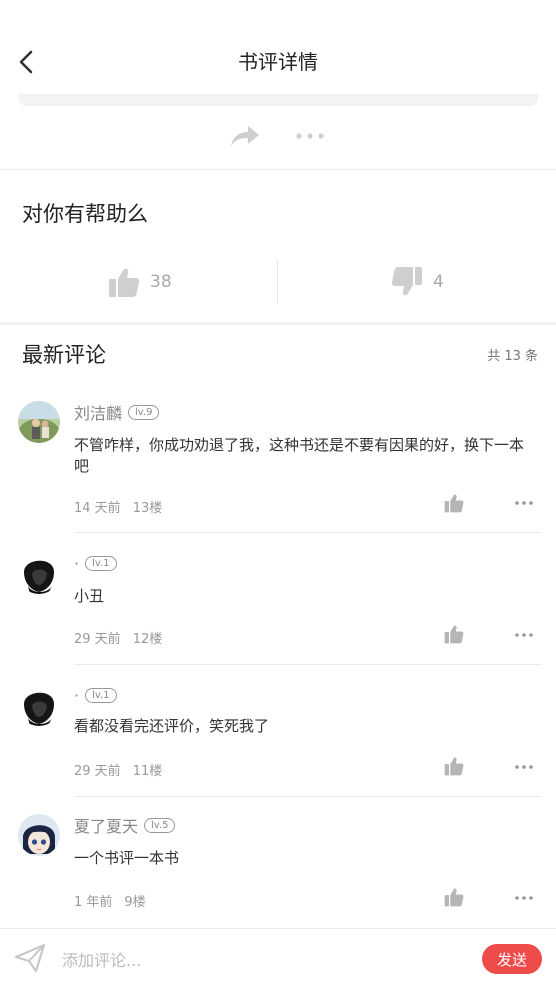  What do you see at coordinates (278, 617) in the screenshot?
I see `comment-item: · lv.1 小丑 29 天前 12楼` at bounding box center [278, 617].